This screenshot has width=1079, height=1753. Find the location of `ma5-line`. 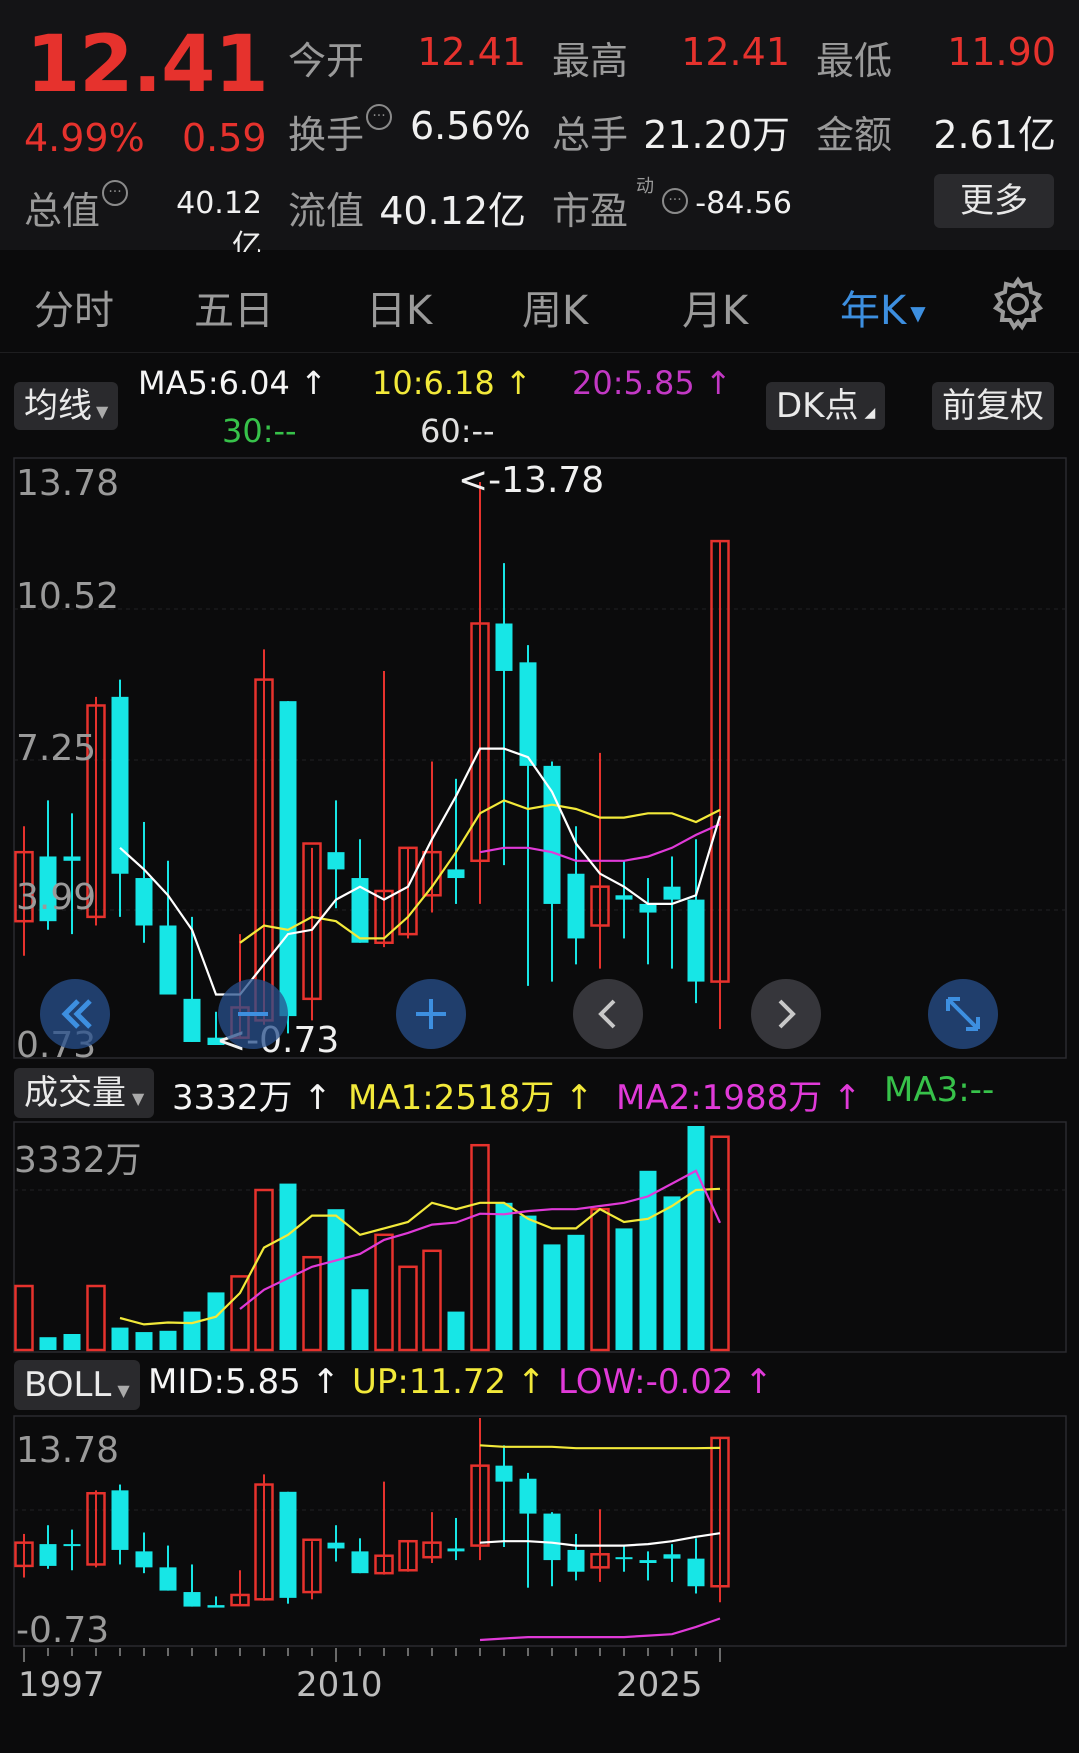

ma5-line is located at coordinates (420, 871).